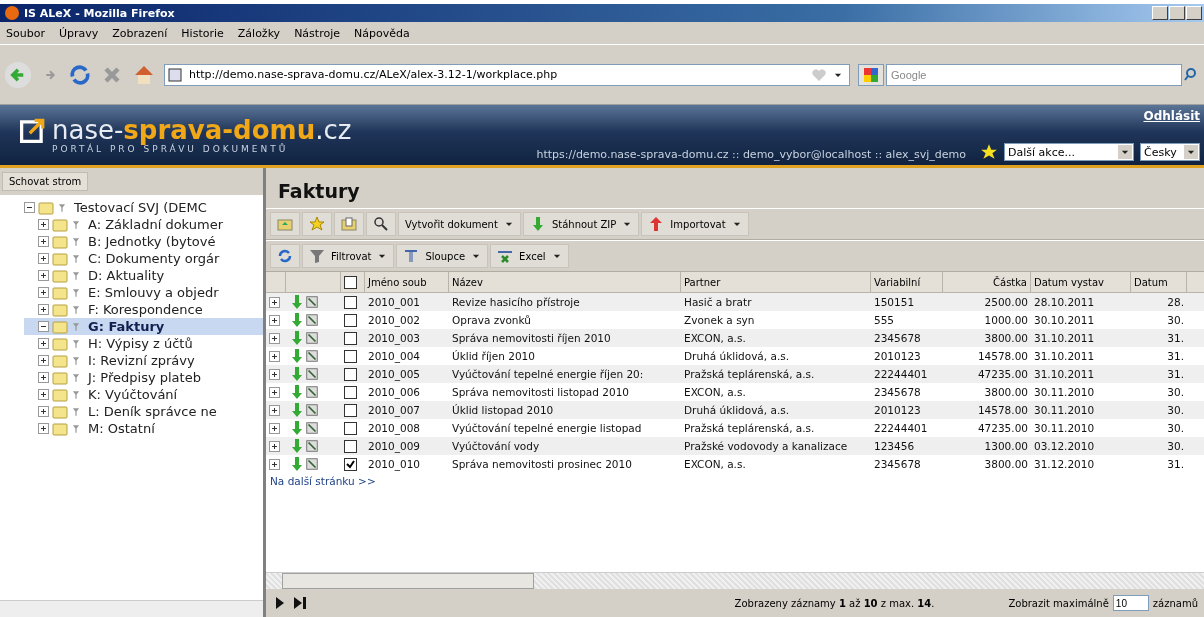  What do you see at coordinates (25, 33) in the screenshot?
I see `menu-item: Soubor` at bounding box center [25, 33].